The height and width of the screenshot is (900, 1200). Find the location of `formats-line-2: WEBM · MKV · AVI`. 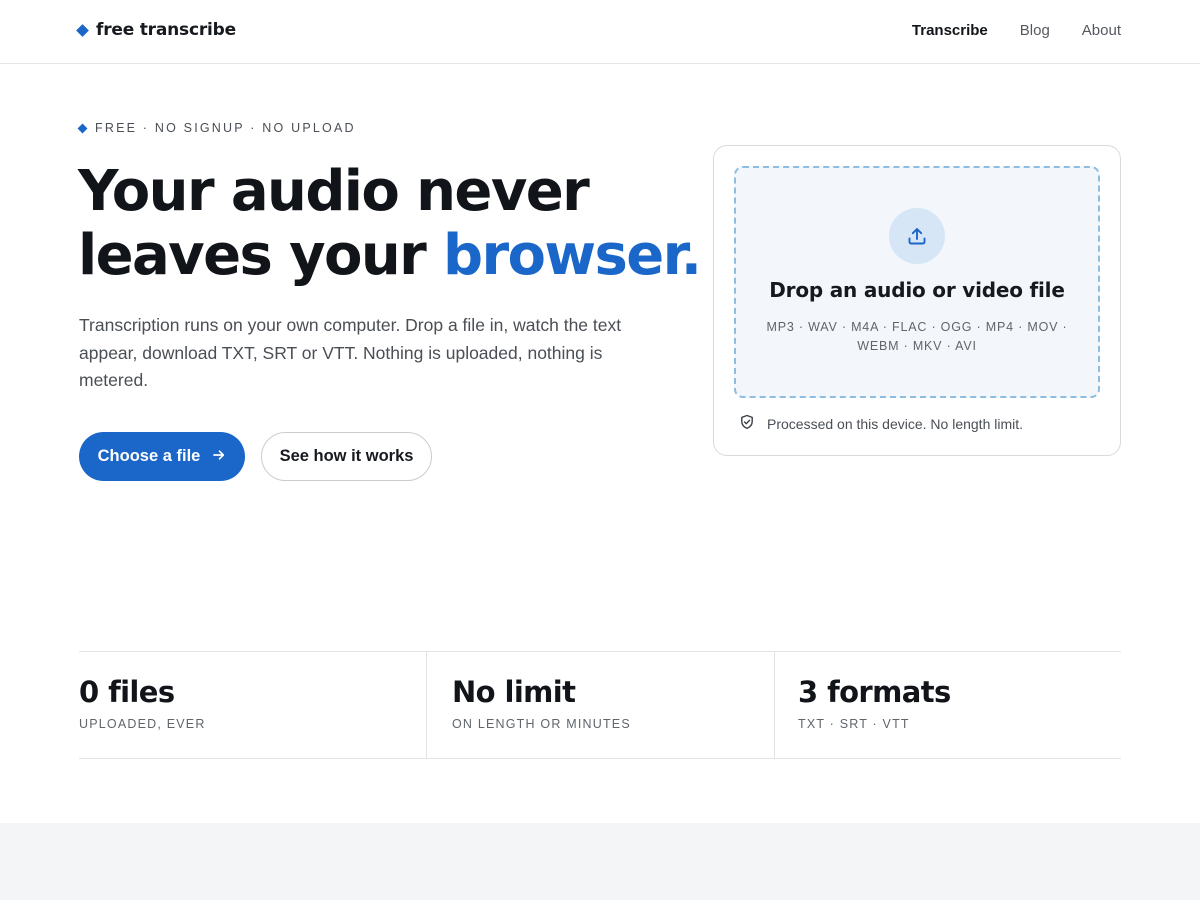

formats-line-2: WEBM · MKV · AVI is located at coordinates (917, 346).